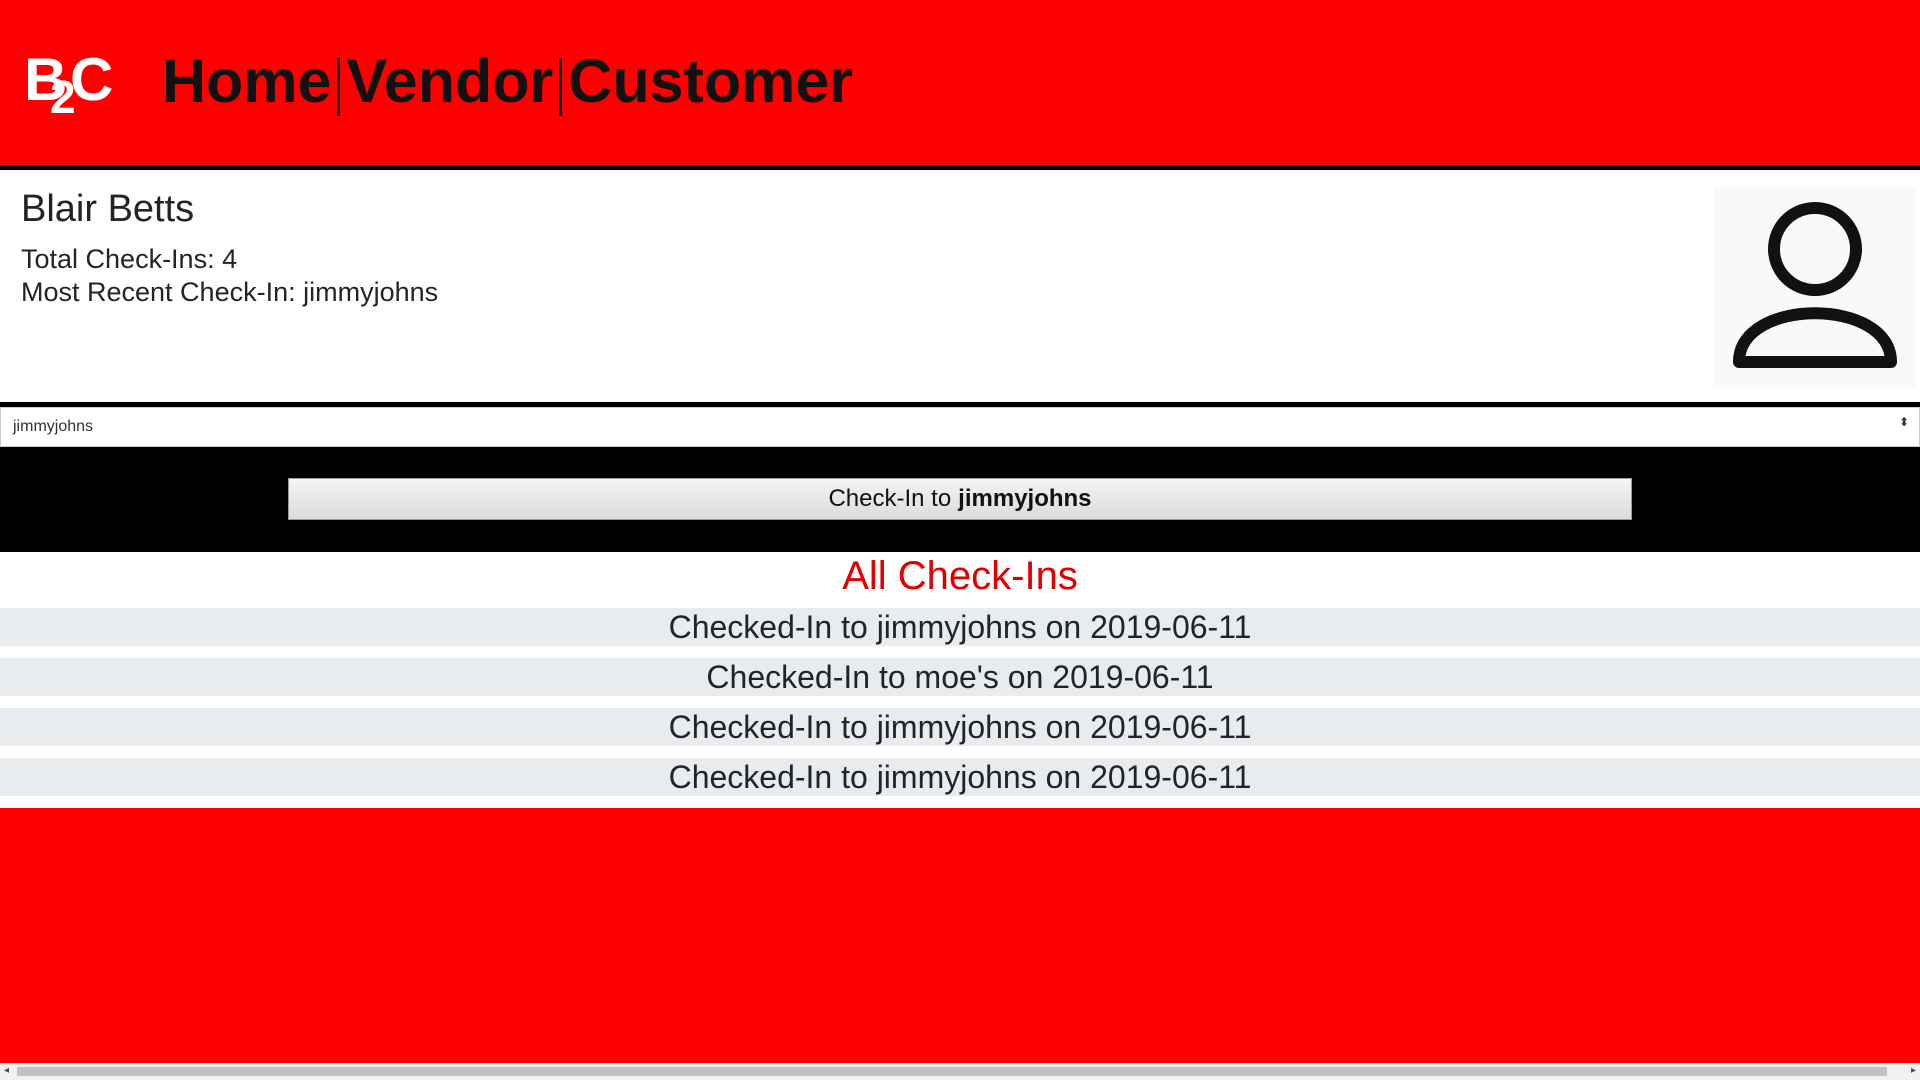 The width and height of the screenshot is (1920, 1080). I want to click on avatar, so click(1815, 287).